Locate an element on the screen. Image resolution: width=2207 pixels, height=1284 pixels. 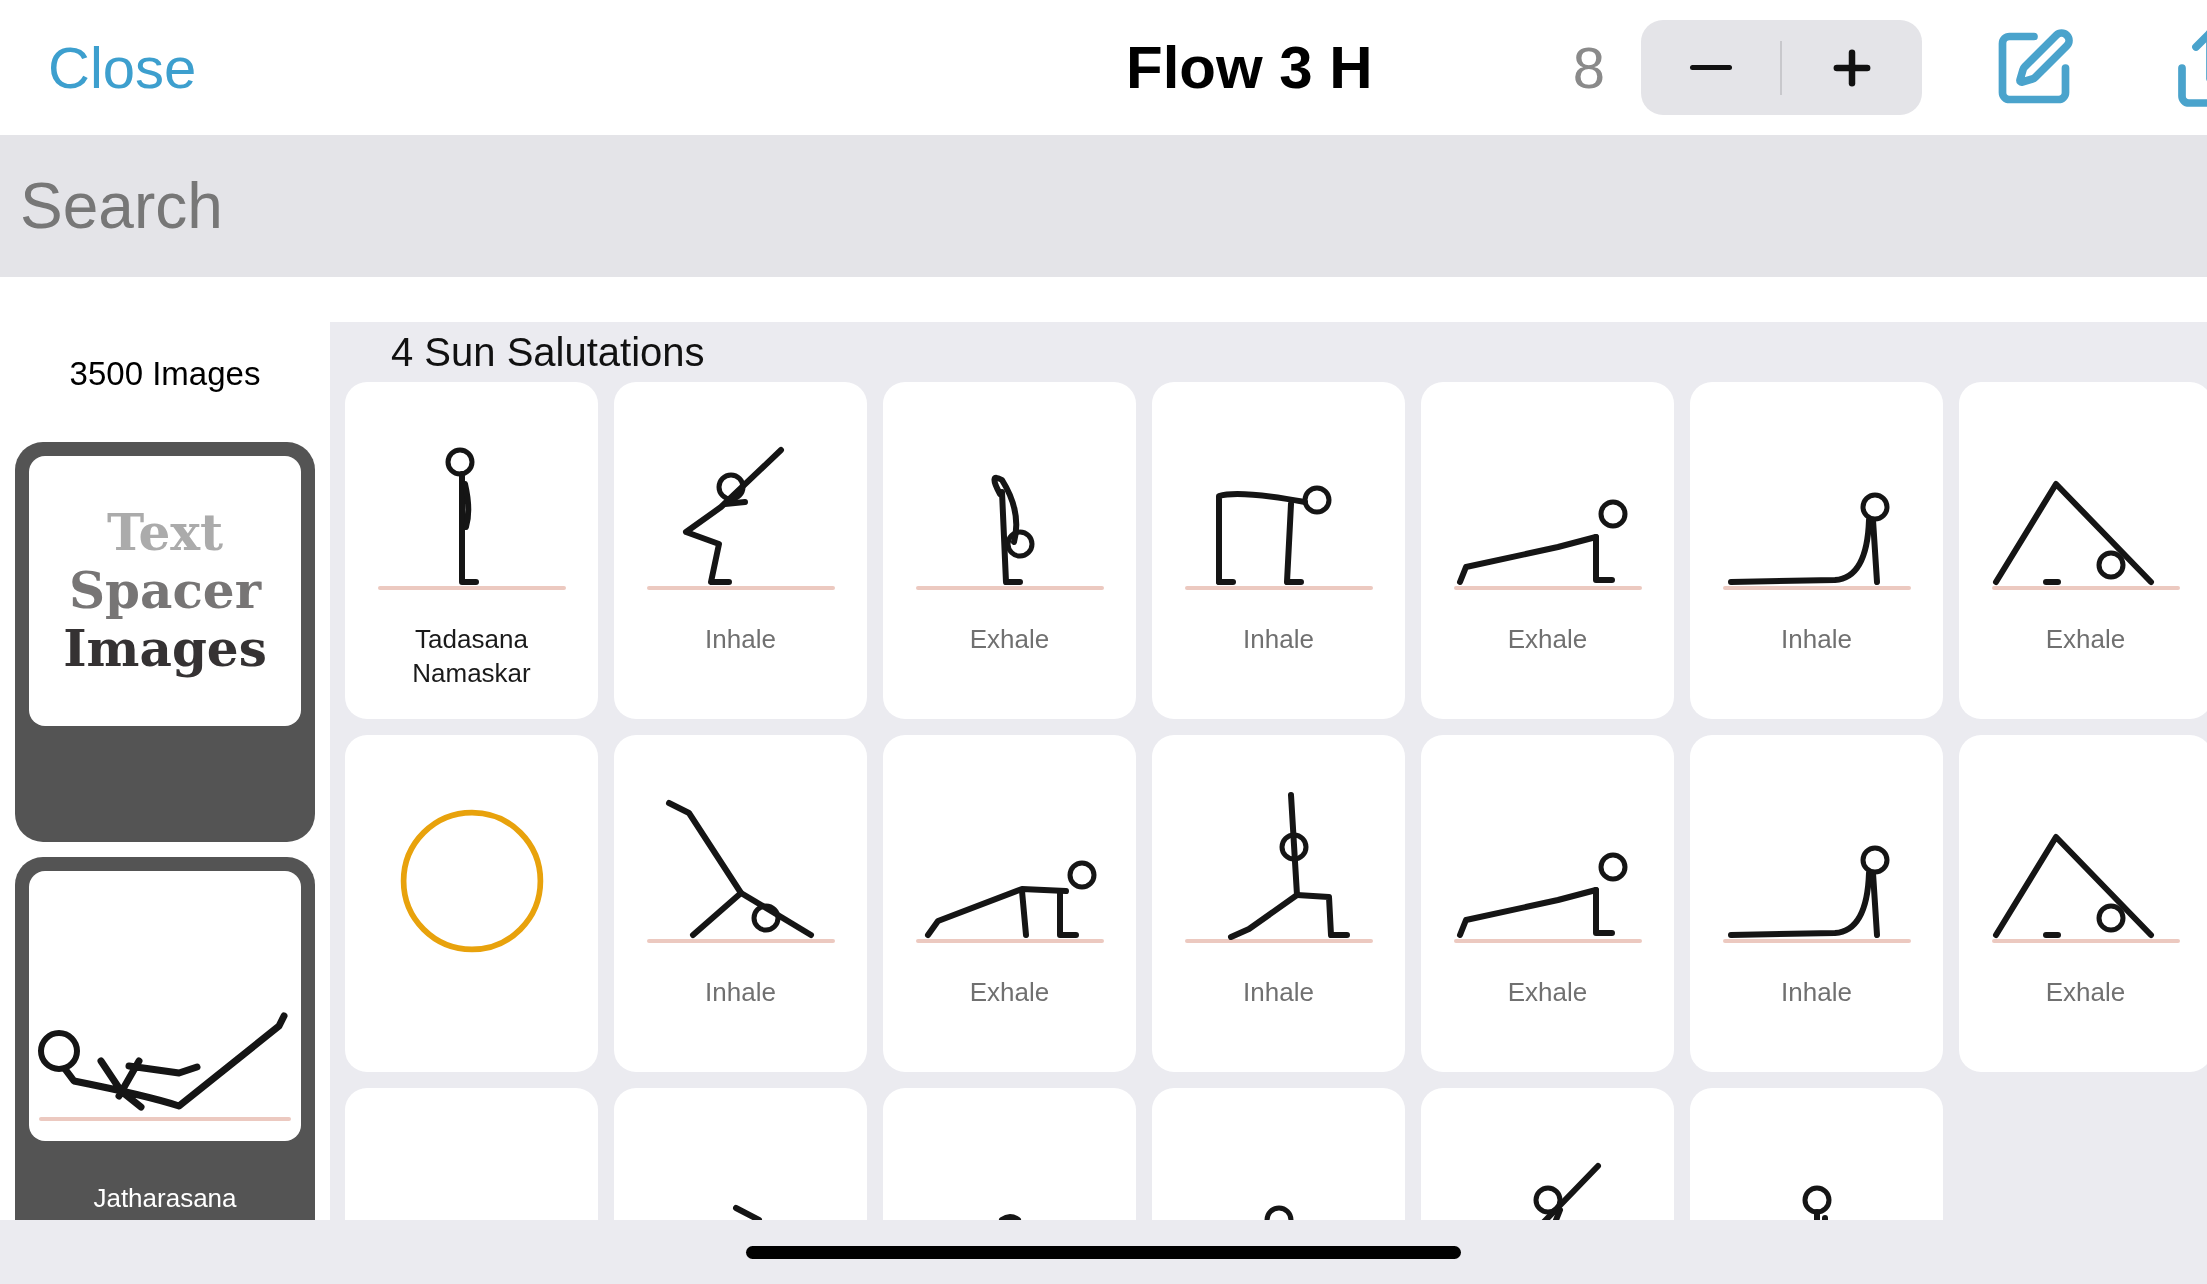
spacer-title: Spacer is located at coordinates (165, 591).